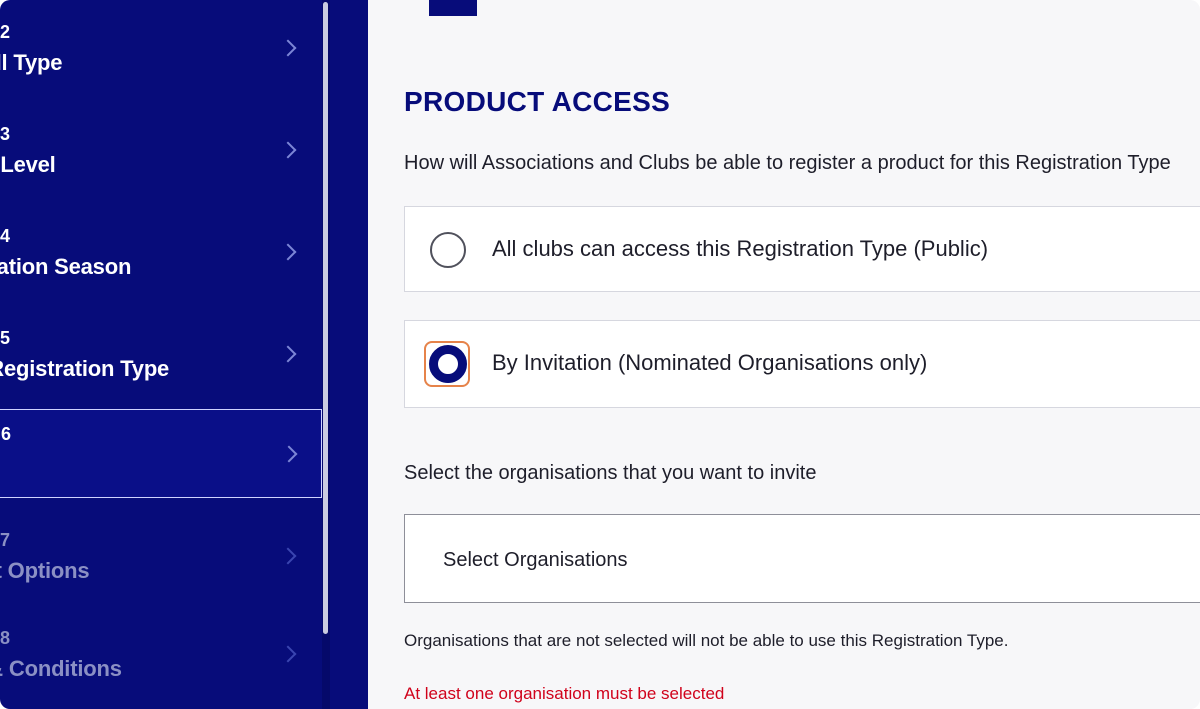 The width and height of the screenshot is (1200, 709). What do you see at coordinates (802, 558) in the screenshot?
I see `select-organisations-dropdown: Select Organisations` at bounding box center [802, 558].